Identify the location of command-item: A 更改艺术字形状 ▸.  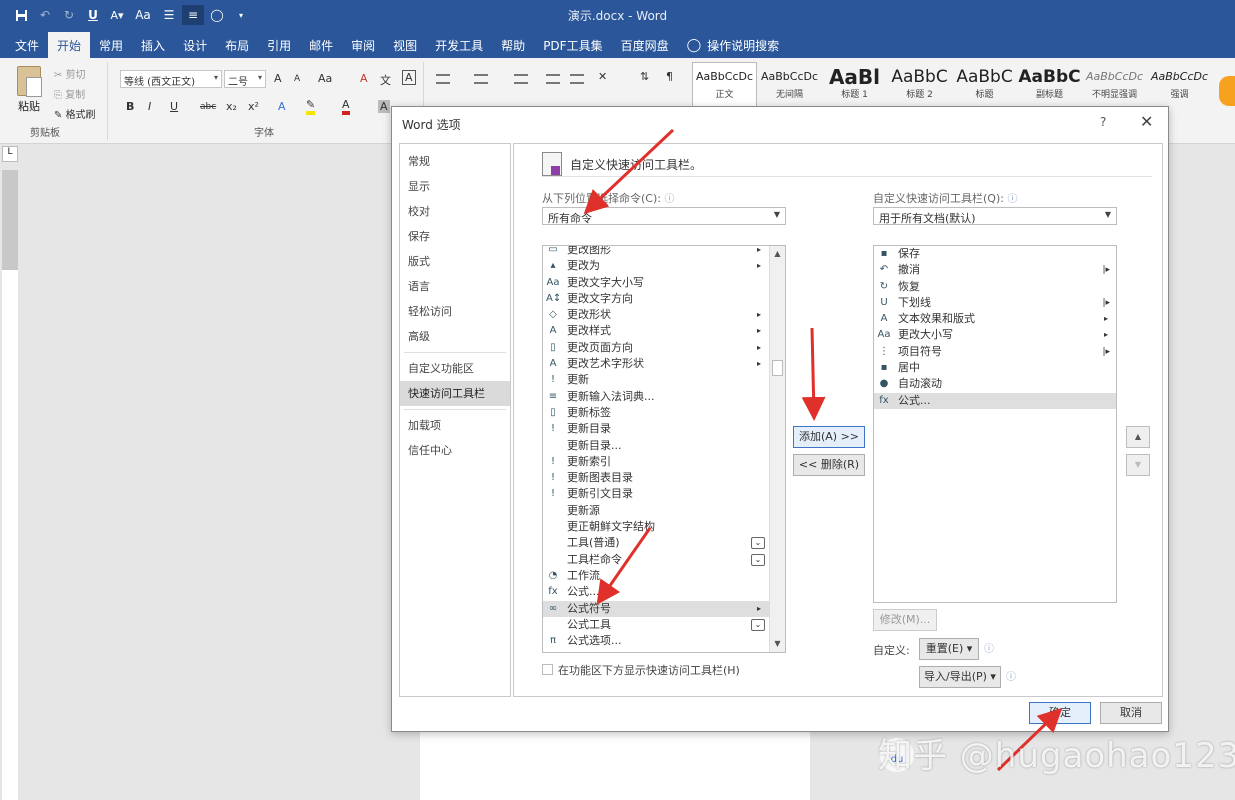
(656, 364).